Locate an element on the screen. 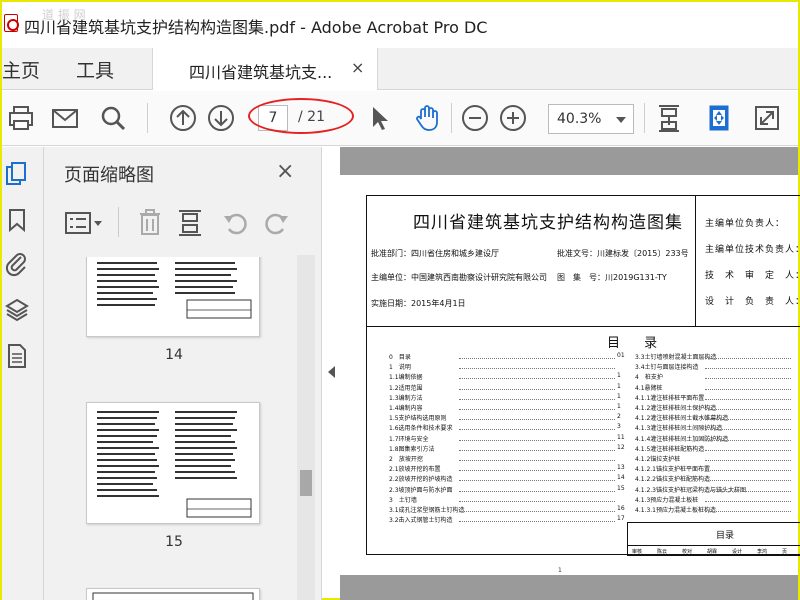 The image size is (800, 600). panel-toolbar is located at coordinates (184, 223).